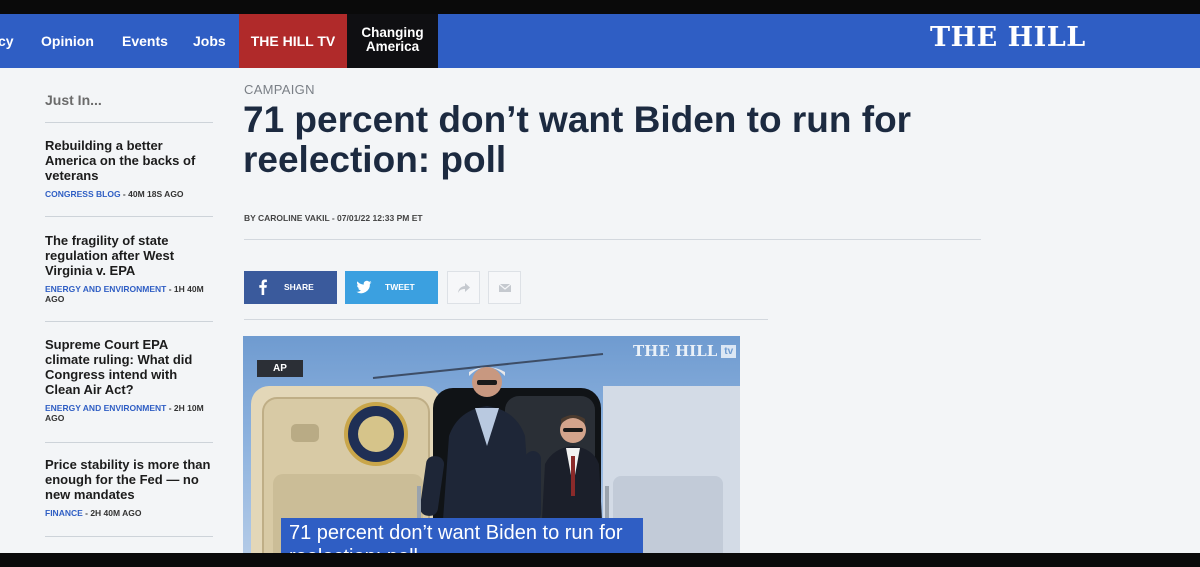 The height and width of the screenshot is (567, 1200). I want to click on article-byline: BY CAROLINE VAKIL - 07/01/22 12:33 PM ET, so click(333, 218).